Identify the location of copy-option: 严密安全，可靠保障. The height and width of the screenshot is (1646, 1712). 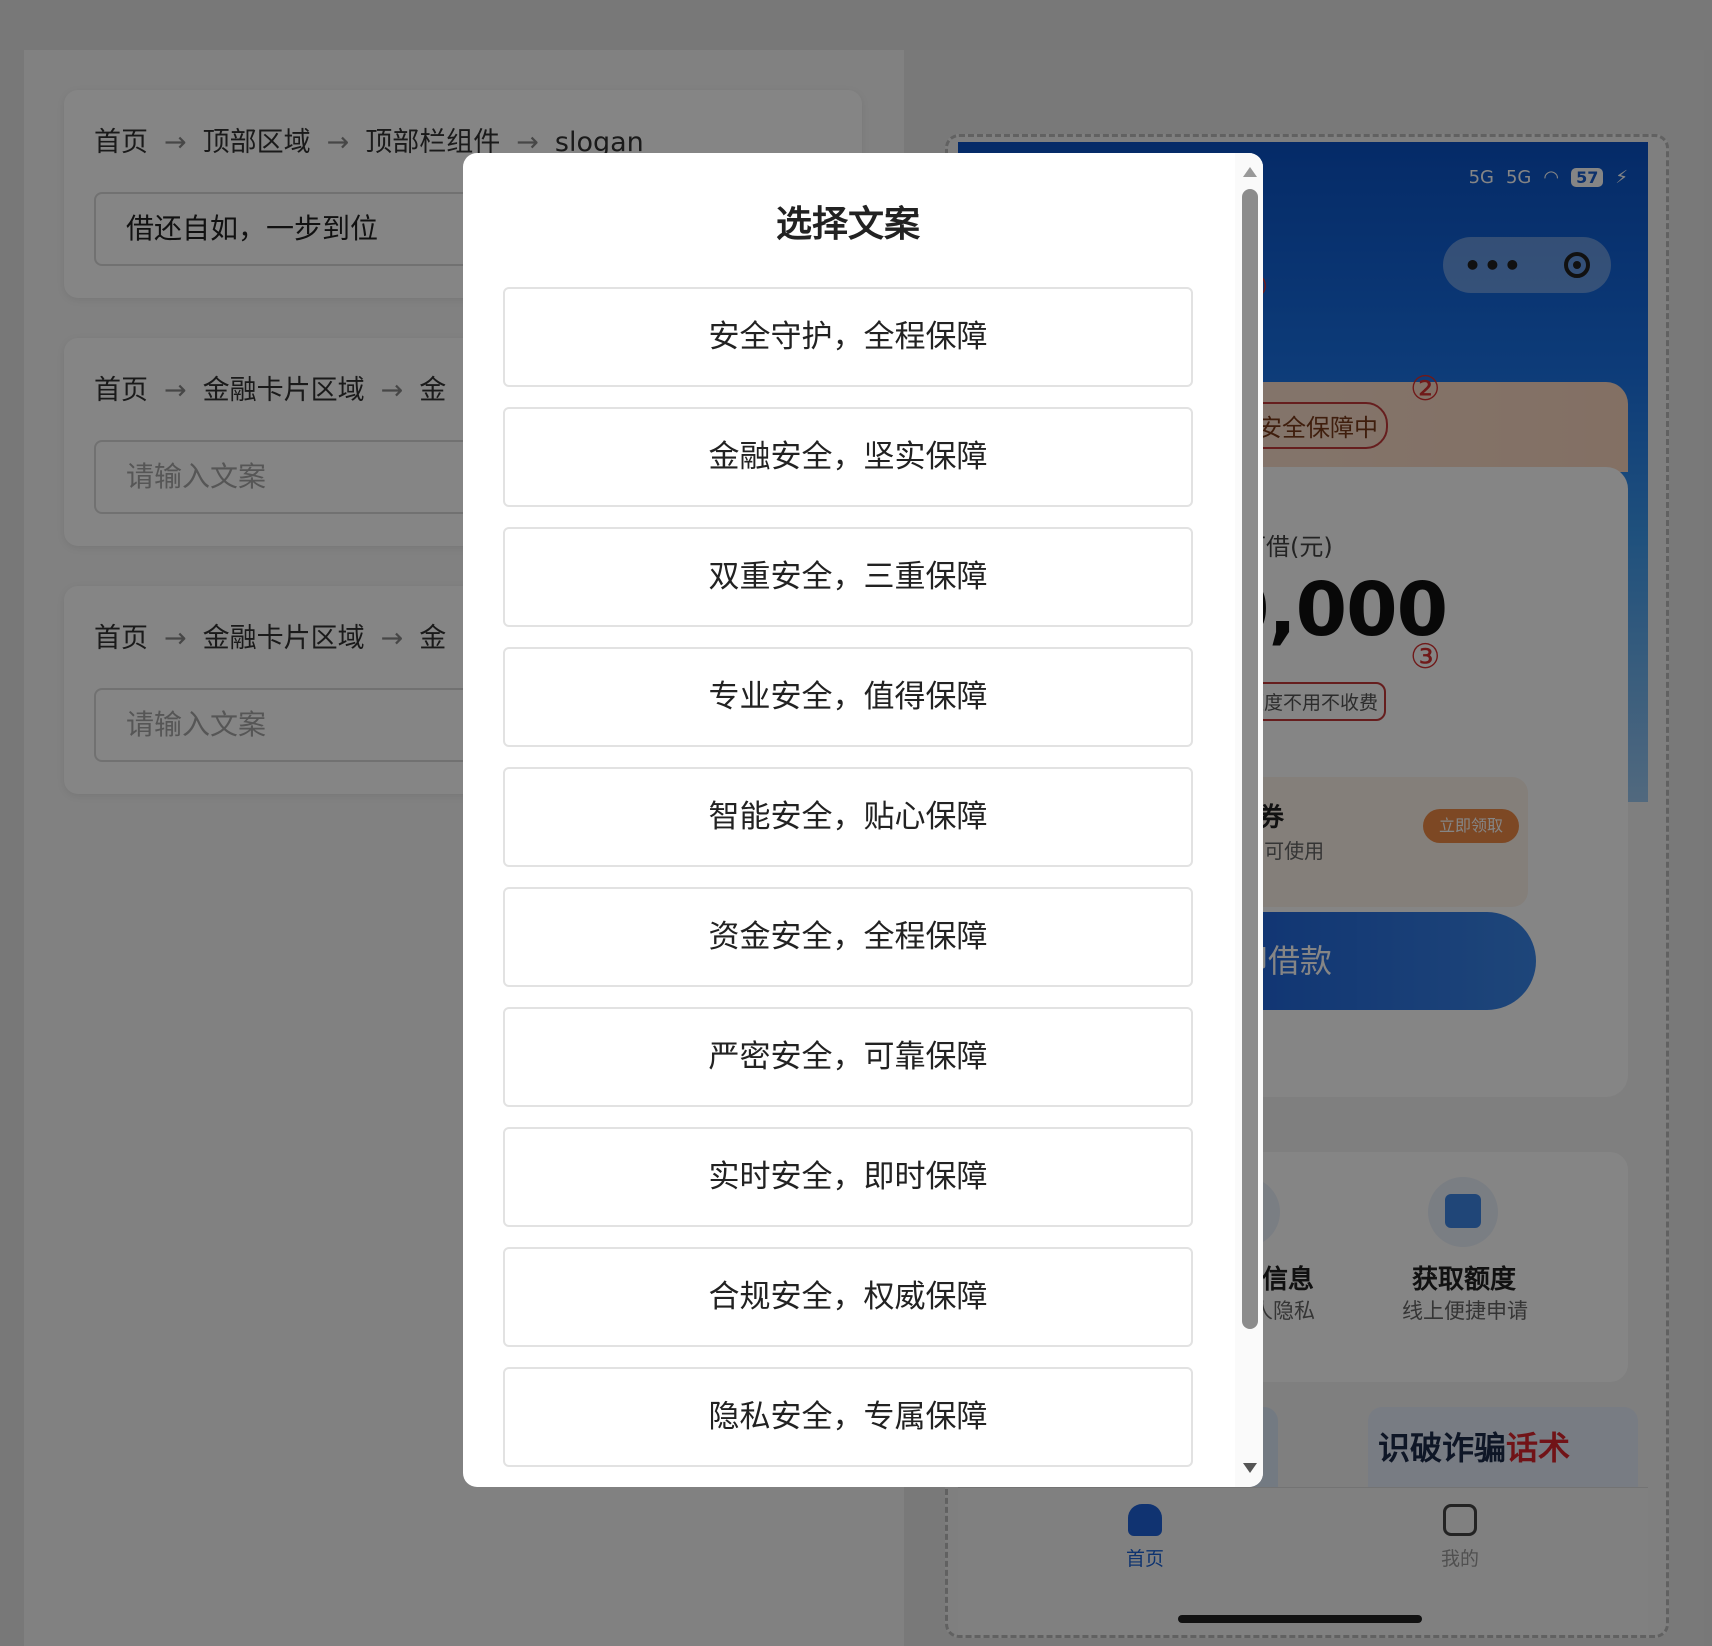
(848, 1057).